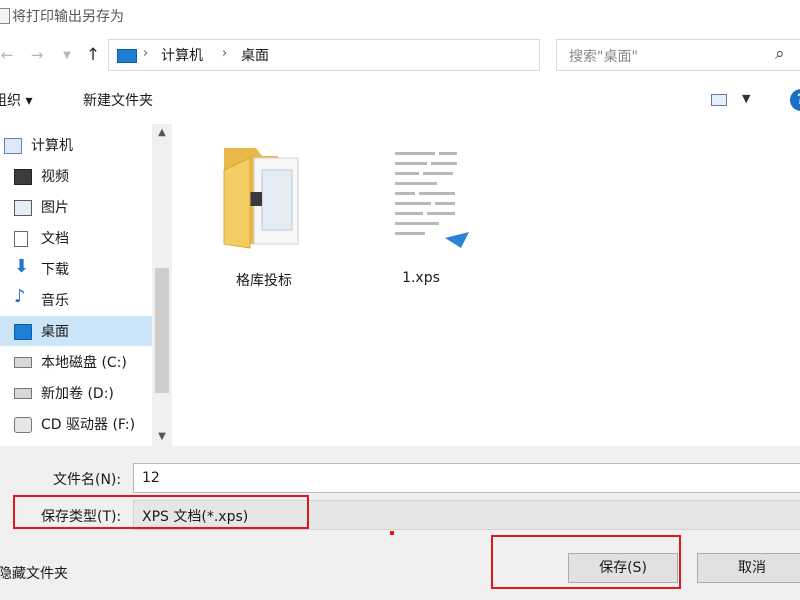  What do you see at coordinates (76, 207) in the screenshot?
I see `sidebar-item-pictures: 图片` at bounding box center [76, 207].